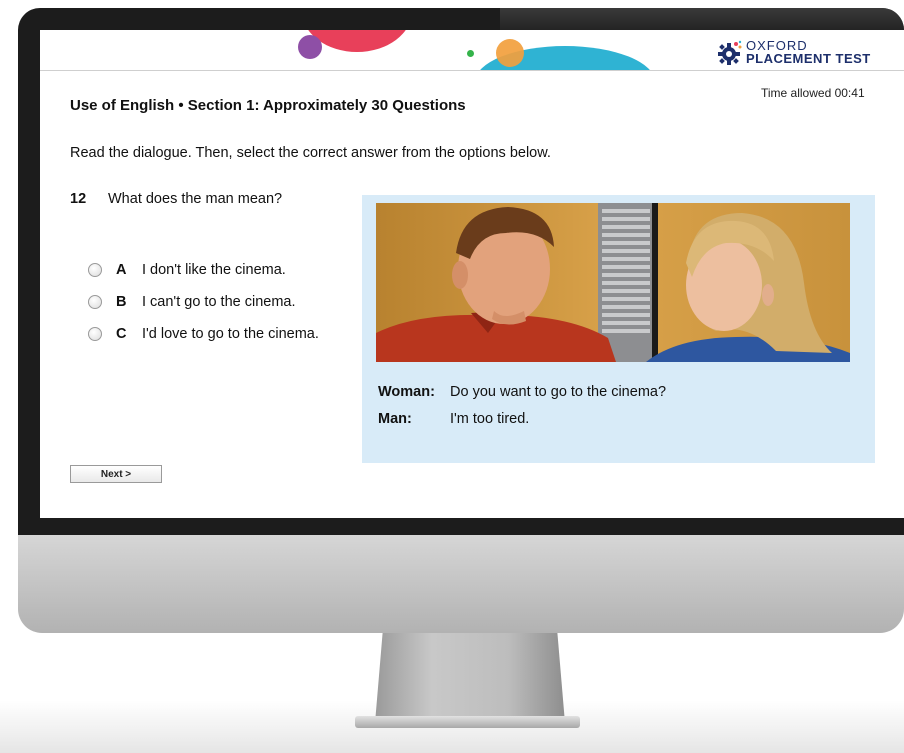 This screenshot has height=753, width=904. What do you see at coordinates (406, 392) in the screenshot?
I see `speaker-woman: Woman:` at bounding box center [406, 392].